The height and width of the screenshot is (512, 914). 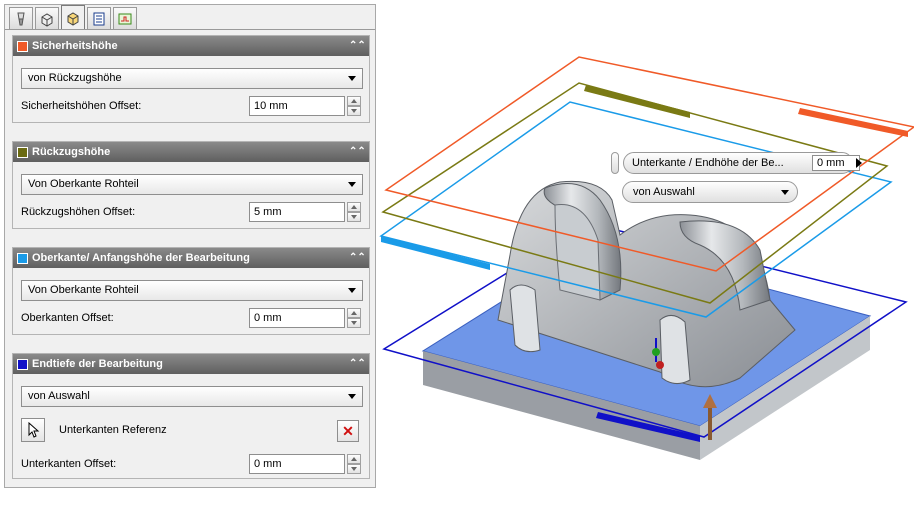 I want to click on bottom-offset-stepper: 0 mm, so click(x=305, y=464).